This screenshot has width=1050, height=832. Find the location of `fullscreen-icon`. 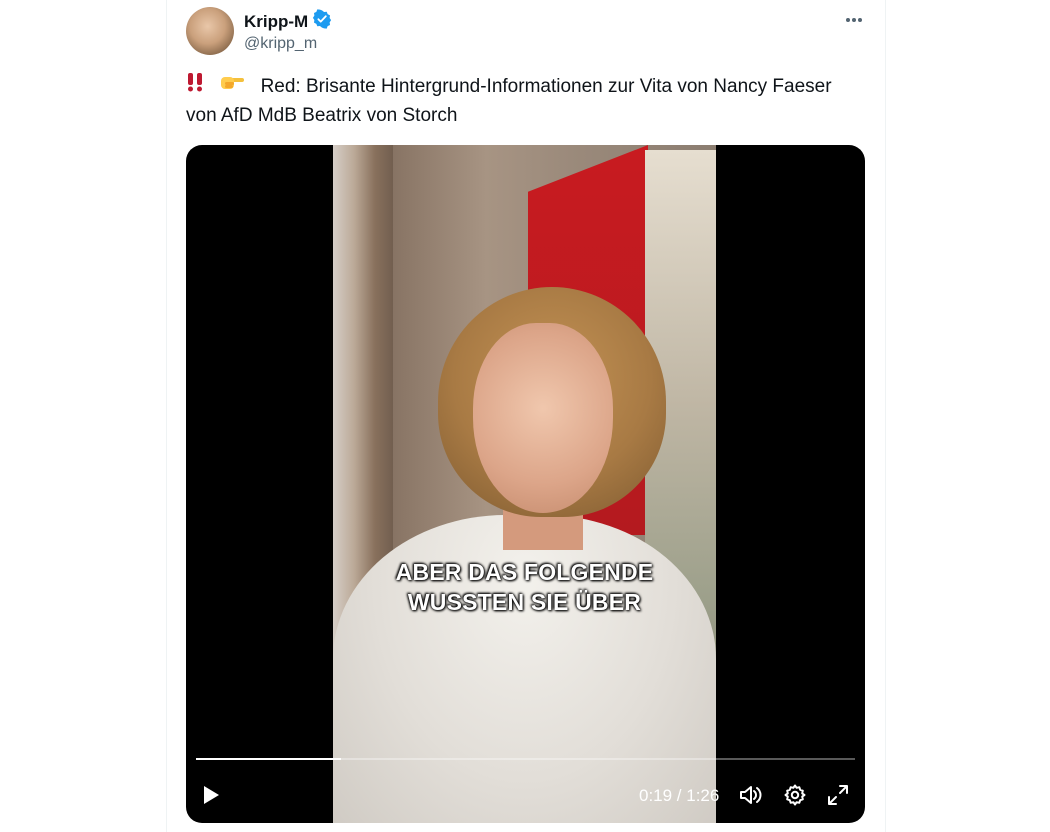

fullscreen-icon is located at coordinates (838, 795).